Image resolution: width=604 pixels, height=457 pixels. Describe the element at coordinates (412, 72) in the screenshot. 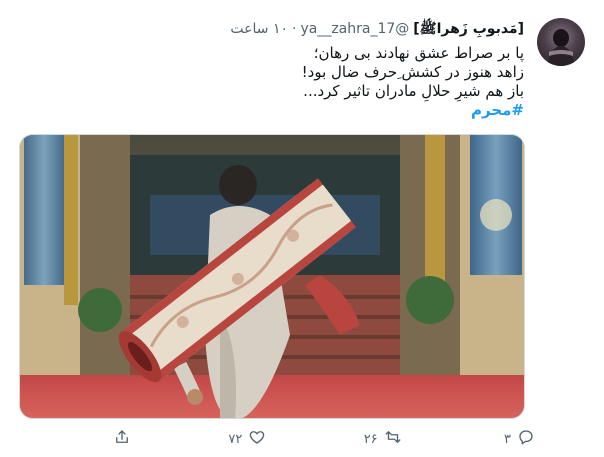

I see `tweet-line: زاهد هنوز در کشش ِحرف ضال بود!` at that location.